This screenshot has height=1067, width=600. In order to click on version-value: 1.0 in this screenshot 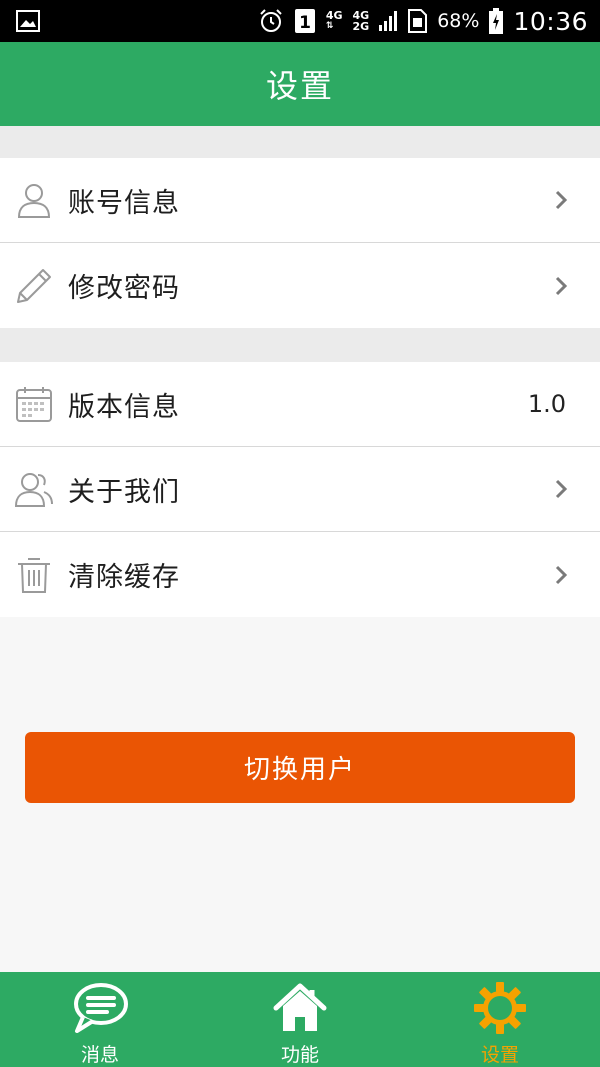, I will do `click(546, 404)`.